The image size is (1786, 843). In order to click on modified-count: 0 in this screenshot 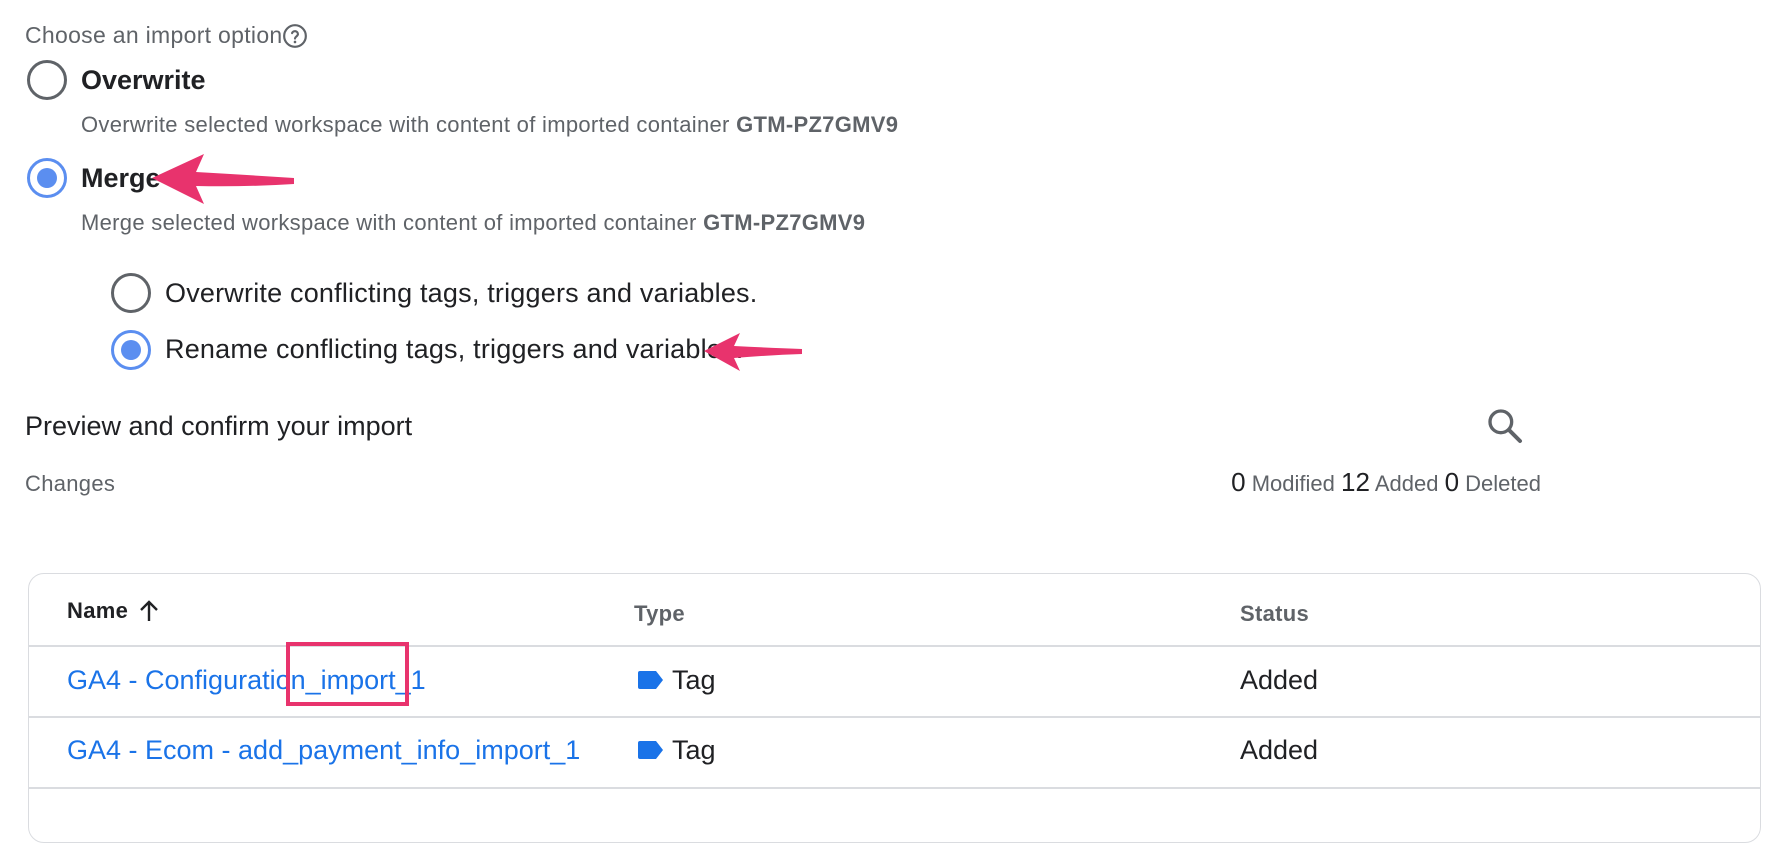, I will do `click(1238, 482)`.